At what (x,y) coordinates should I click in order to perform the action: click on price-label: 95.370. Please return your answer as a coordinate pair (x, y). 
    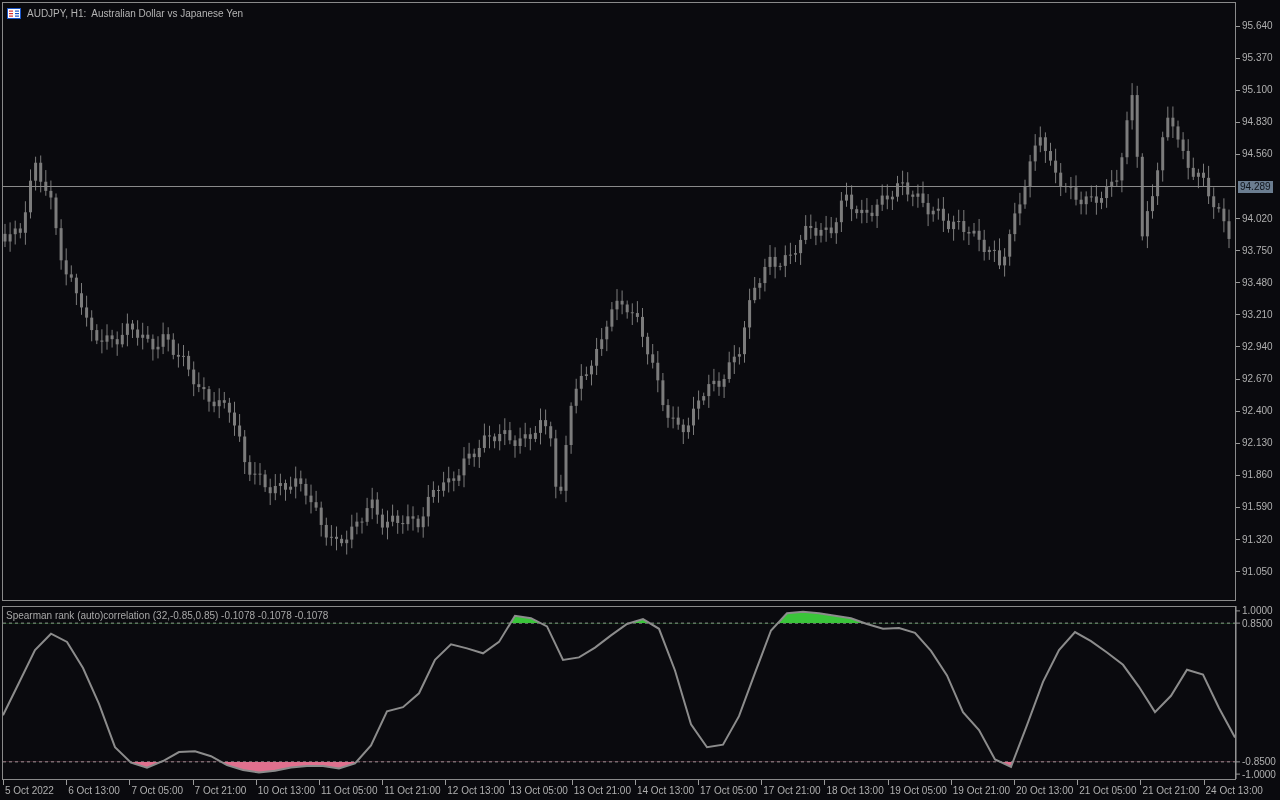
    Looking at the image, I should click on (1254, 58).